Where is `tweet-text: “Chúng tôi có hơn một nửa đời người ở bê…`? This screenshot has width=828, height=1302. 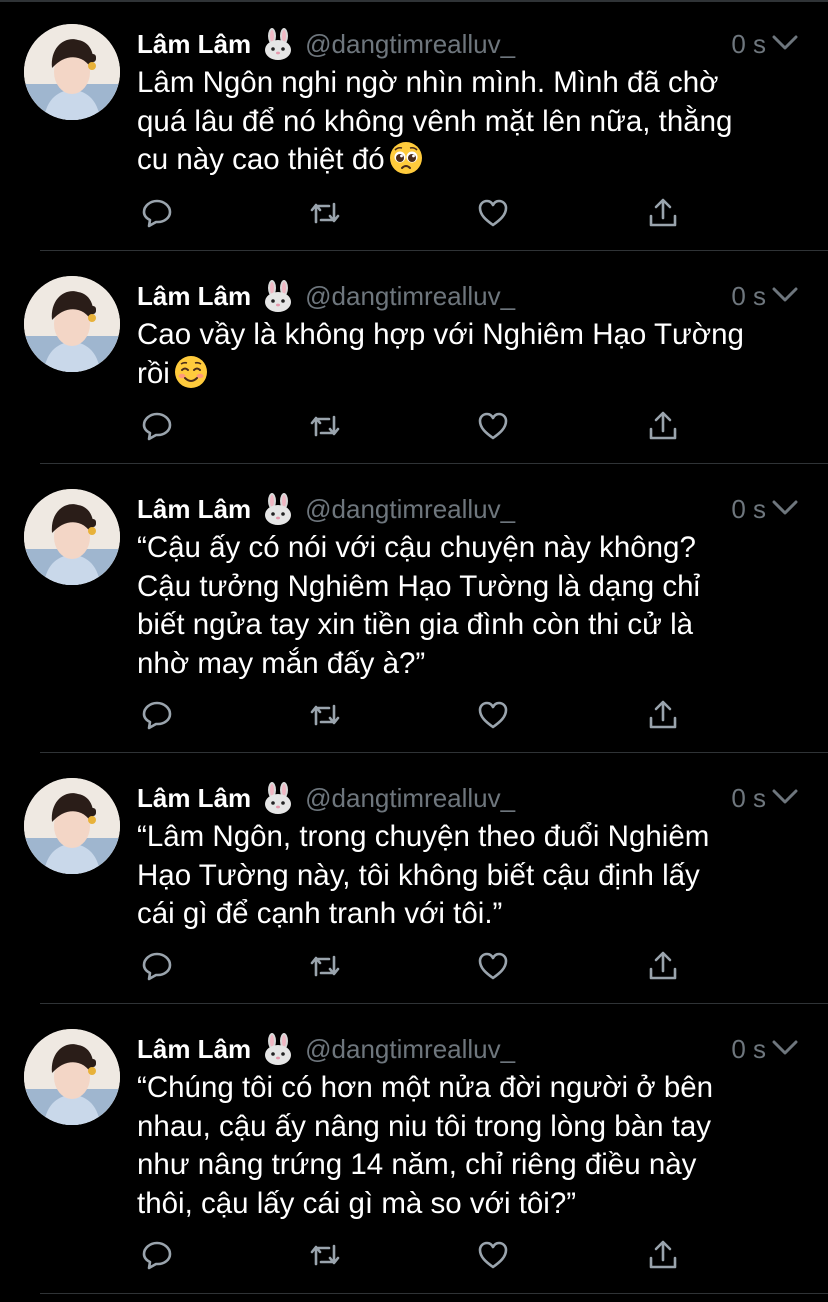 tweet-text: “Chúng tôi có hơn một nửa đời người ở bê… is located at coordinates (425, 1145).